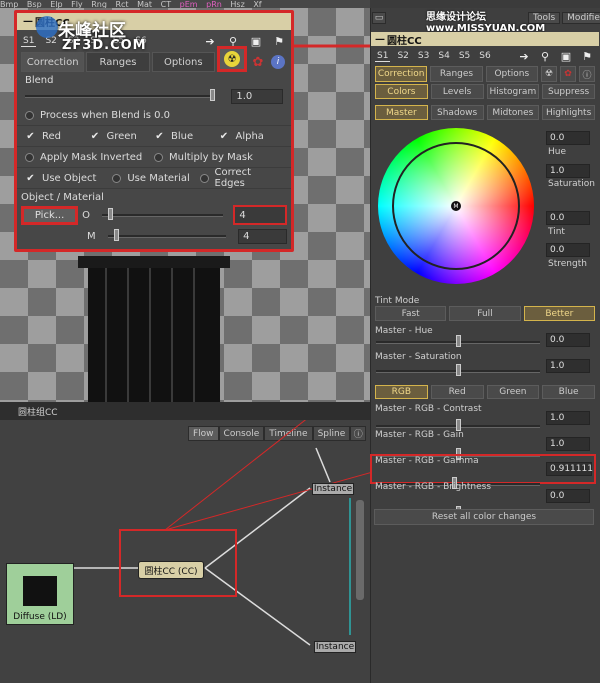  Describe the element at coordinates (379, 18) in the screenshot. I see `collapse-icon: ▭` at that location.